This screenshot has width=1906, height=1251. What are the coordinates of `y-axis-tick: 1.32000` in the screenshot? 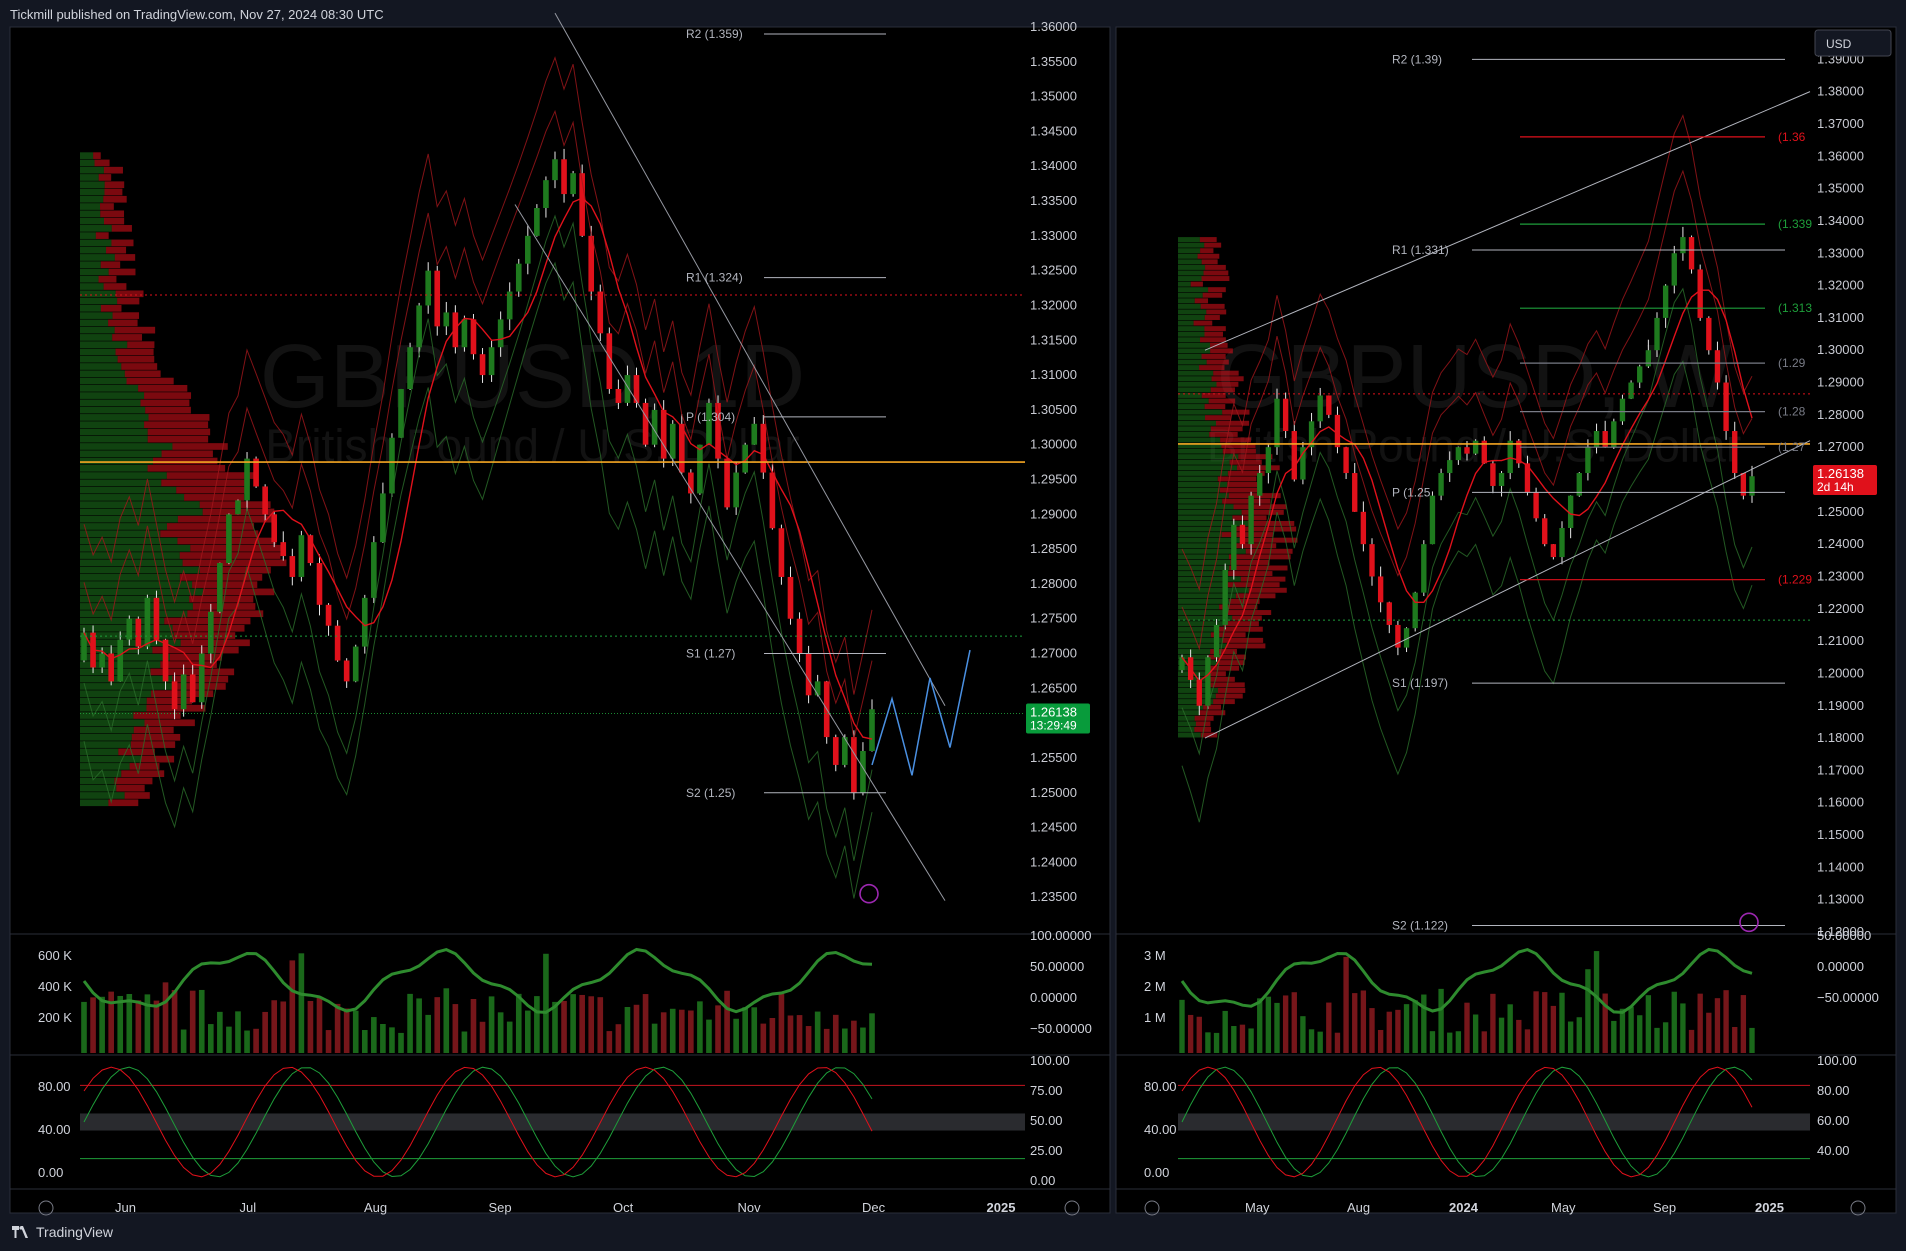 It's located at (1053, 304).